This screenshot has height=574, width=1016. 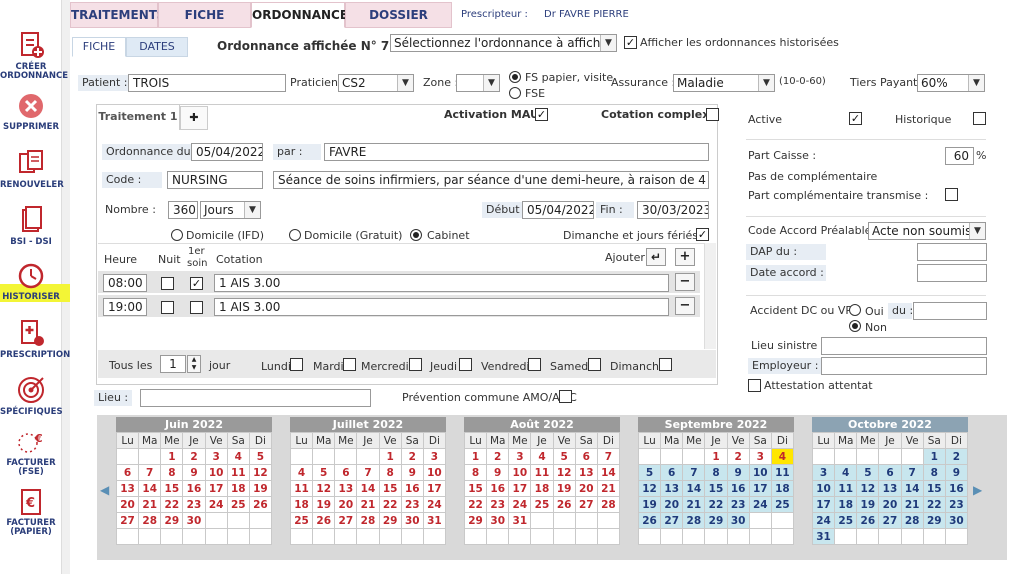 I want to click on ordonnance-select: Sélectionnez l'ordonnance à afficher ▼, so click(x=503, y=43).